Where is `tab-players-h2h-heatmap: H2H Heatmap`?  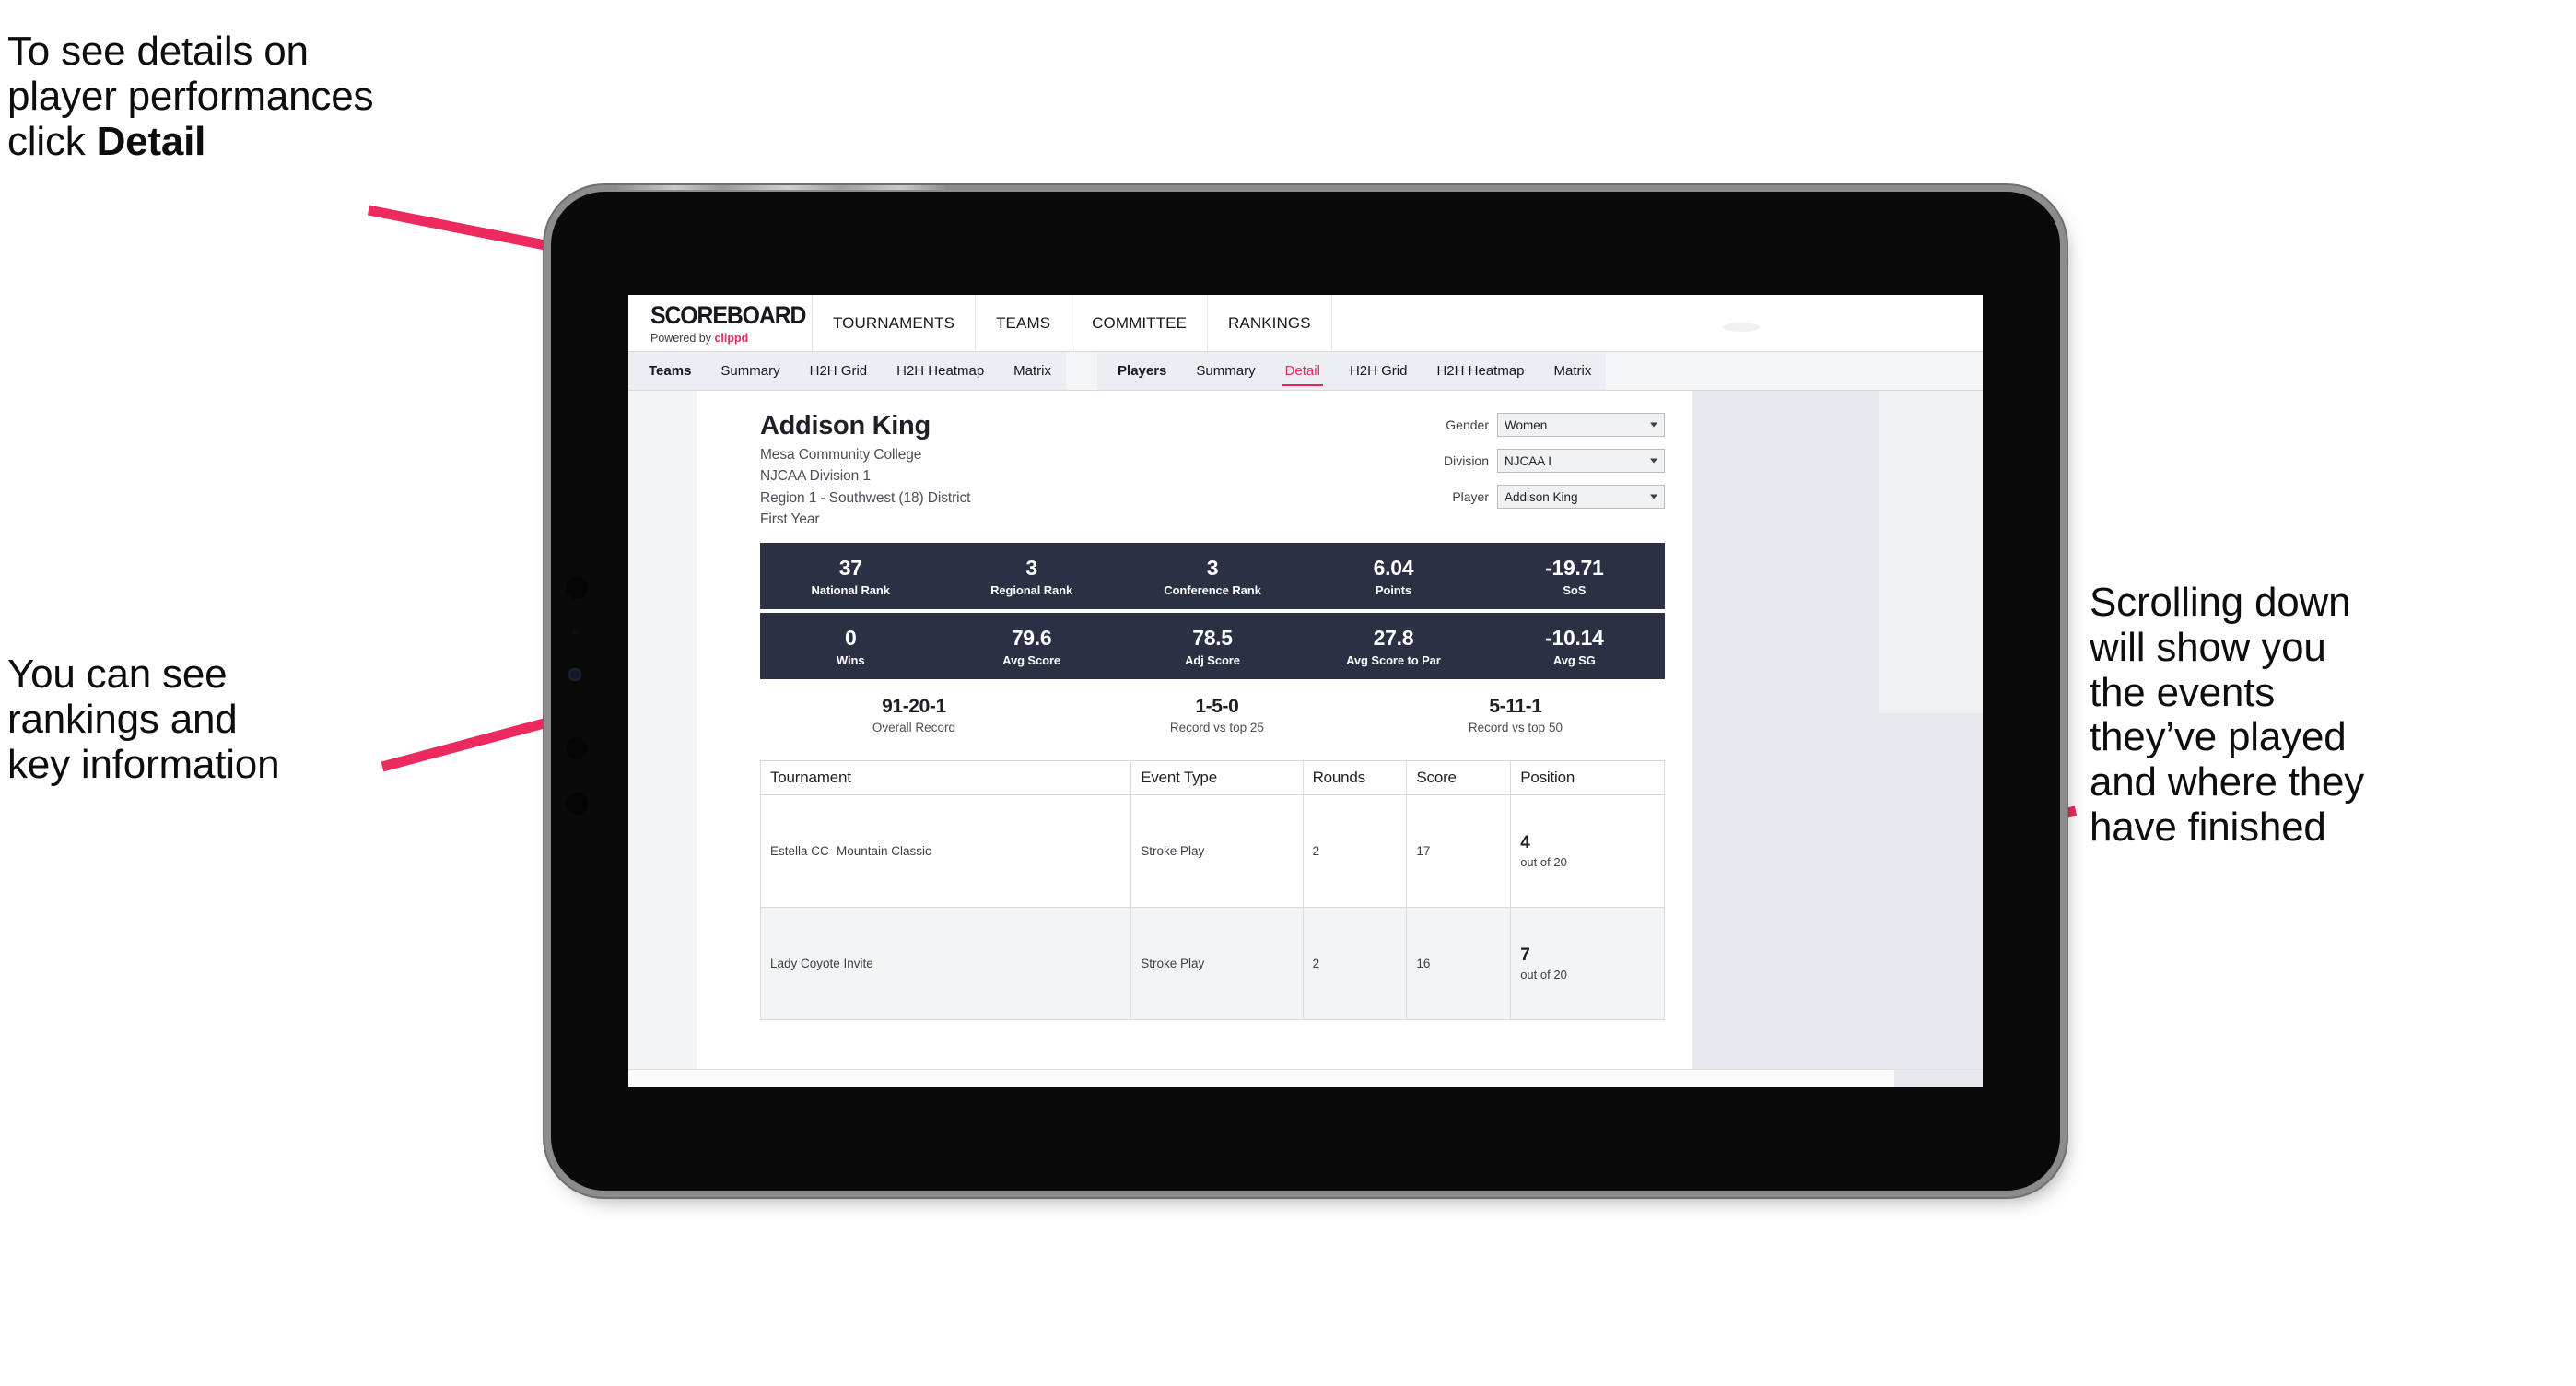 tab-players-h2h-heatmap: H2H Heatmap is located at coordinates (1480, 371).